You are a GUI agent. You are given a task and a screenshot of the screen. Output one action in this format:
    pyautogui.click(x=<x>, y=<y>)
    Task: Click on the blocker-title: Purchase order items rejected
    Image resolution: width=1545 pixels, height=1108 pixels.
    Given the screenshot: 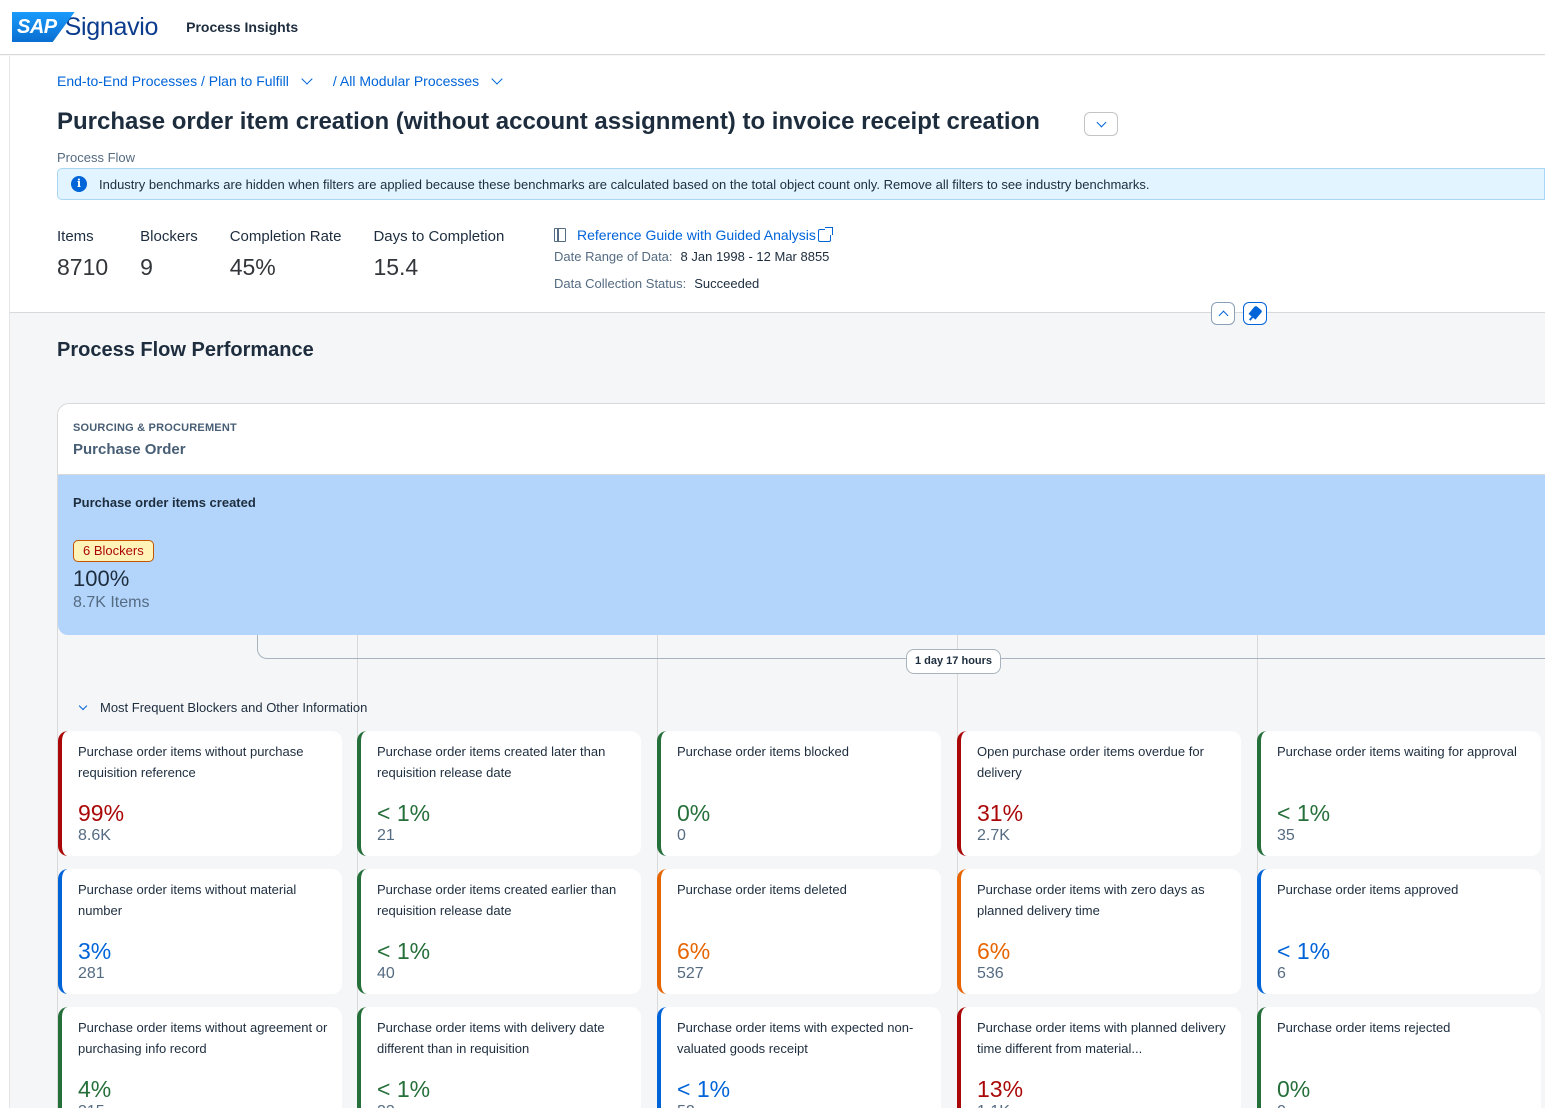 What is the action you would take?
    pyautogui.click(x=1364, y=1027)
    